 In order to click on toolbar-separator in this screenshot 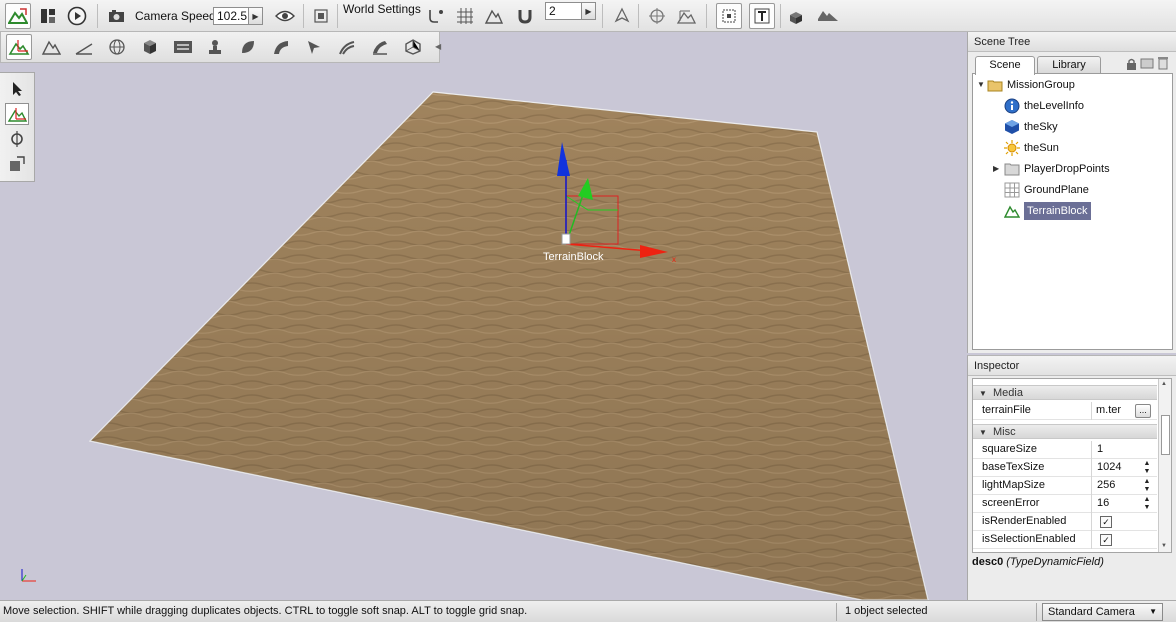, I will do `click(97, 16)`.